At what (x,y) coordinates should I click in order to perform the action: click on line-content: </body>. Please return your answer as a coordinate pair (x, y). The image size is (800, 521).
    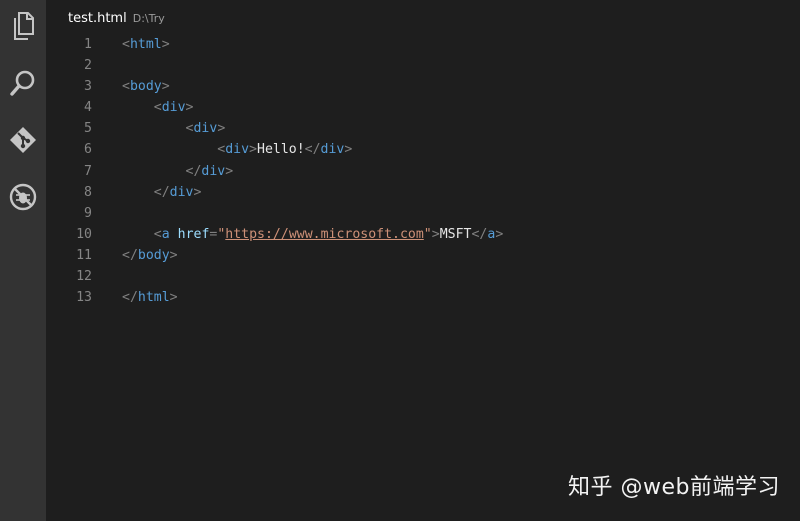
    Looking at the image, I should click on (135, 255).